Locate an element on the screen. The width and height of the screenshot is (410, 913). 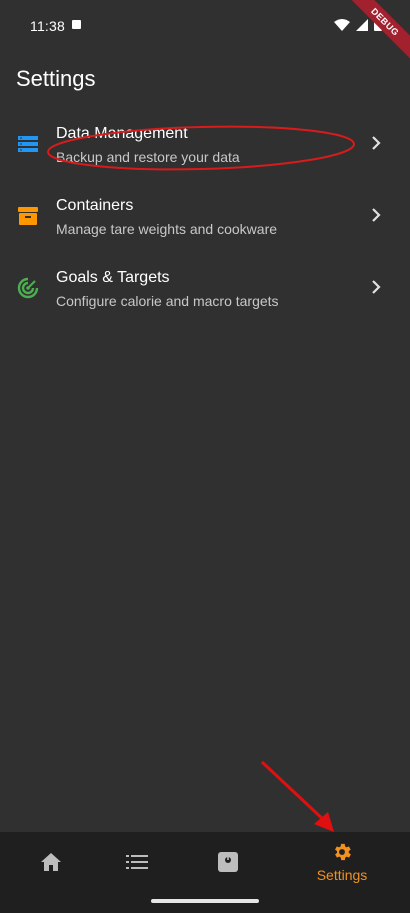
annotation-arrow is located at coordinates (297, 796).